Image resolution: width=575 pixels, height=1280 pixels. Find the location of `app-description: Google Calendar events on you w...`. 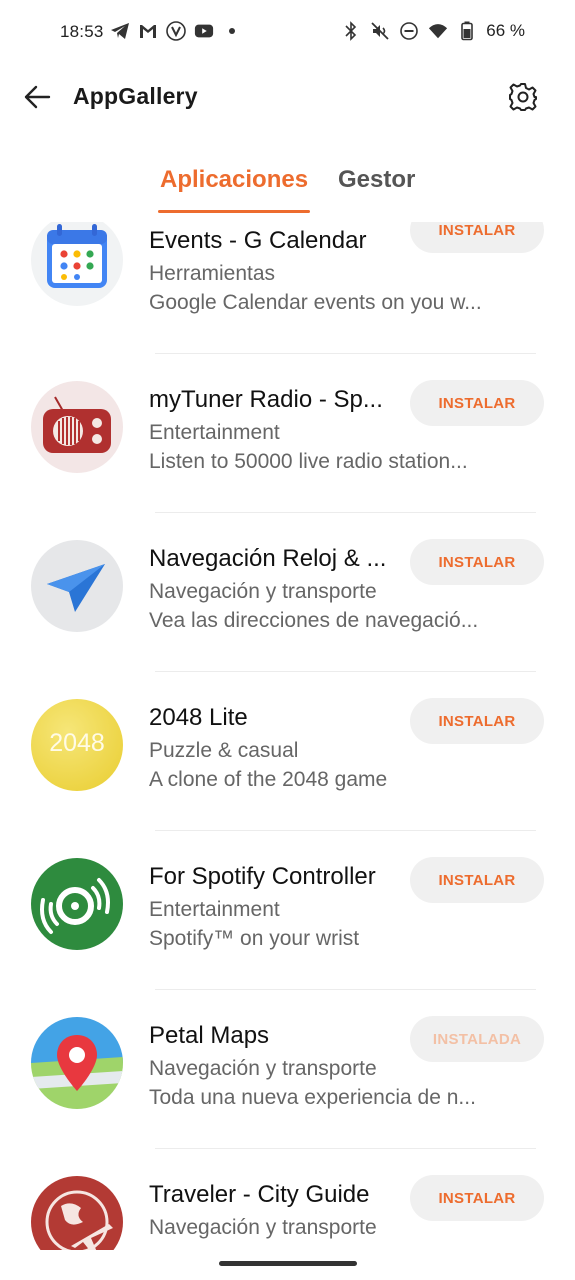

app-description: Google Calendar events on you w... is located at coordinates (315, 302).